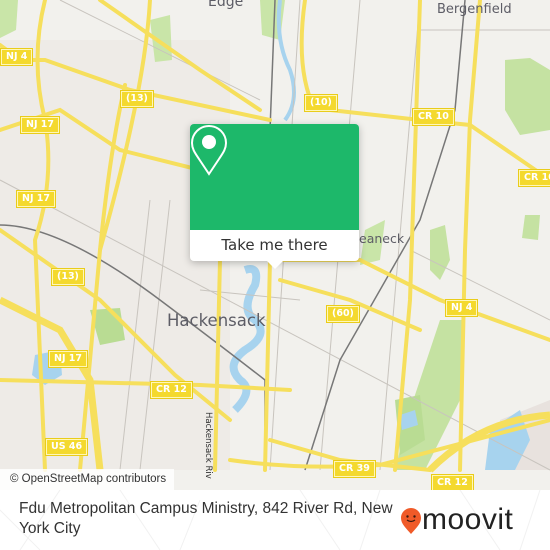 This screenshot has width=550, height=550. Describe the element at coordinates (321, 103) in the screenshot. I see `road-shield-10: (10)` at that location.